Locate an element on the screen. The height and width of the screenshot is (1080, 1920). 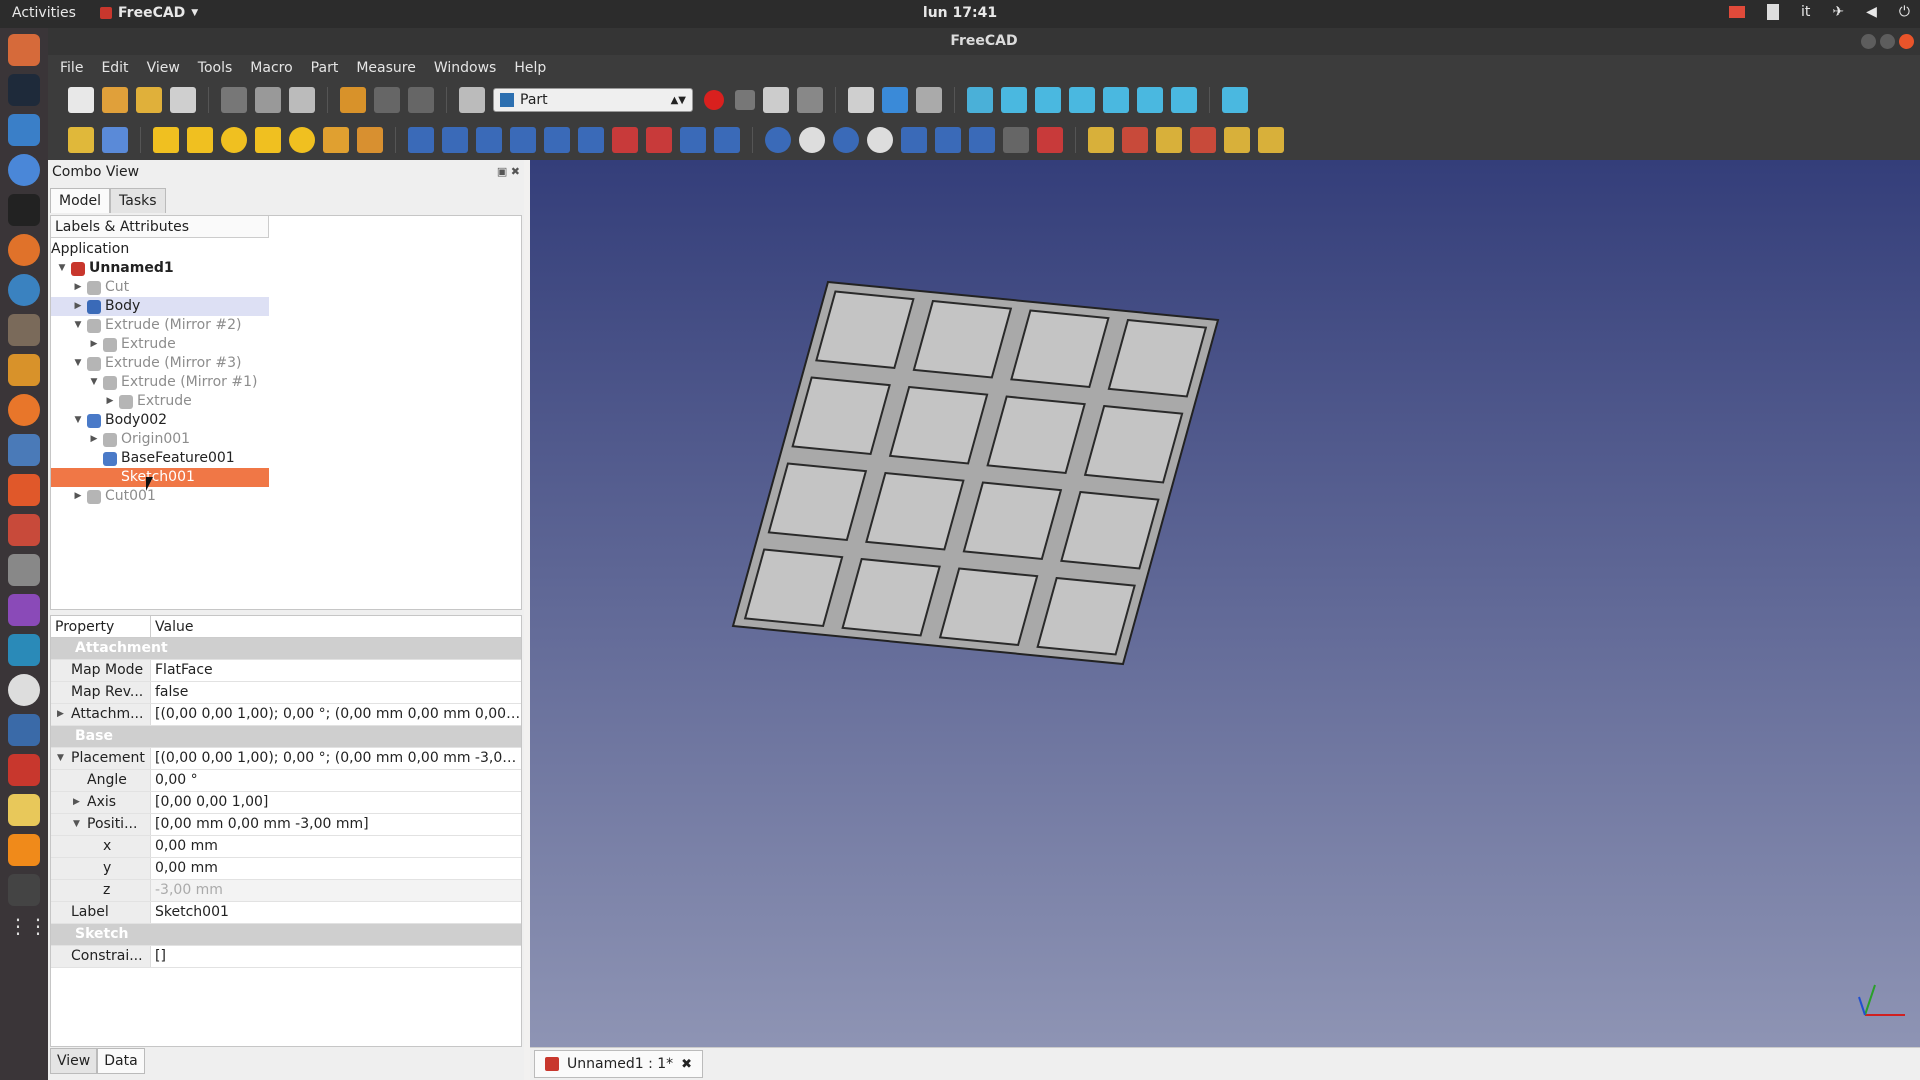
box-app-icon is located at coordinates (24, 730).